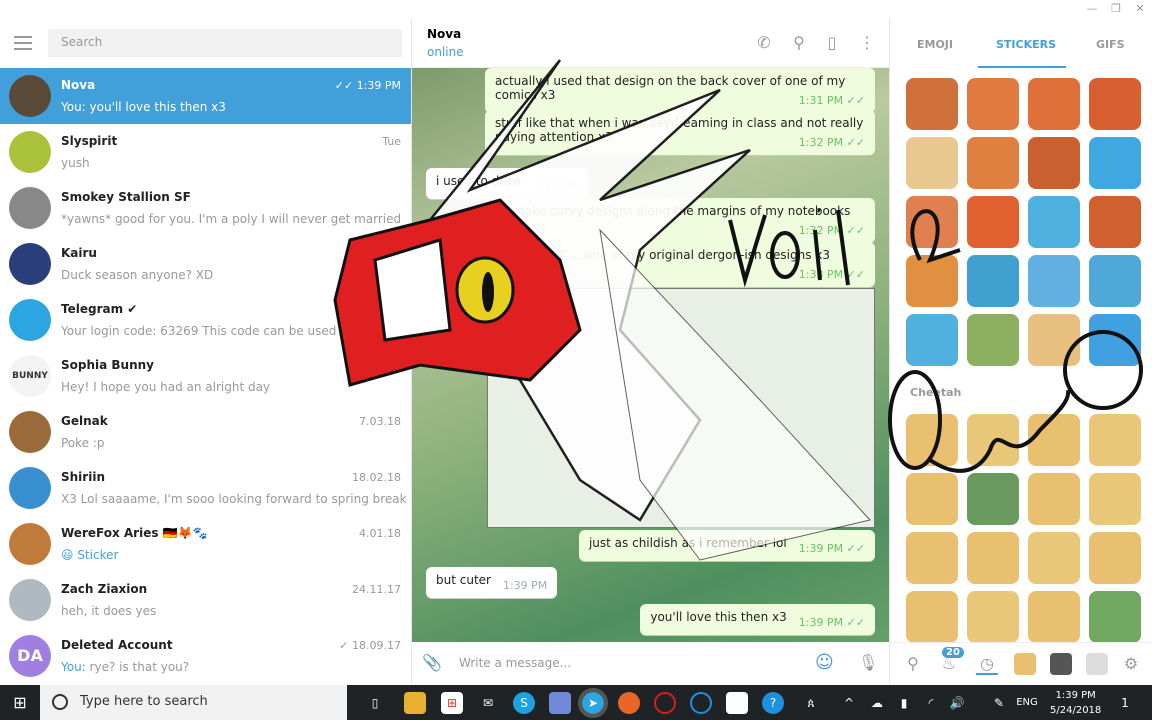 The width and height of the screenshot is (1152, 720). I want to click on incoming-message: i used to draw 1:32 PM, so click(507, 183).